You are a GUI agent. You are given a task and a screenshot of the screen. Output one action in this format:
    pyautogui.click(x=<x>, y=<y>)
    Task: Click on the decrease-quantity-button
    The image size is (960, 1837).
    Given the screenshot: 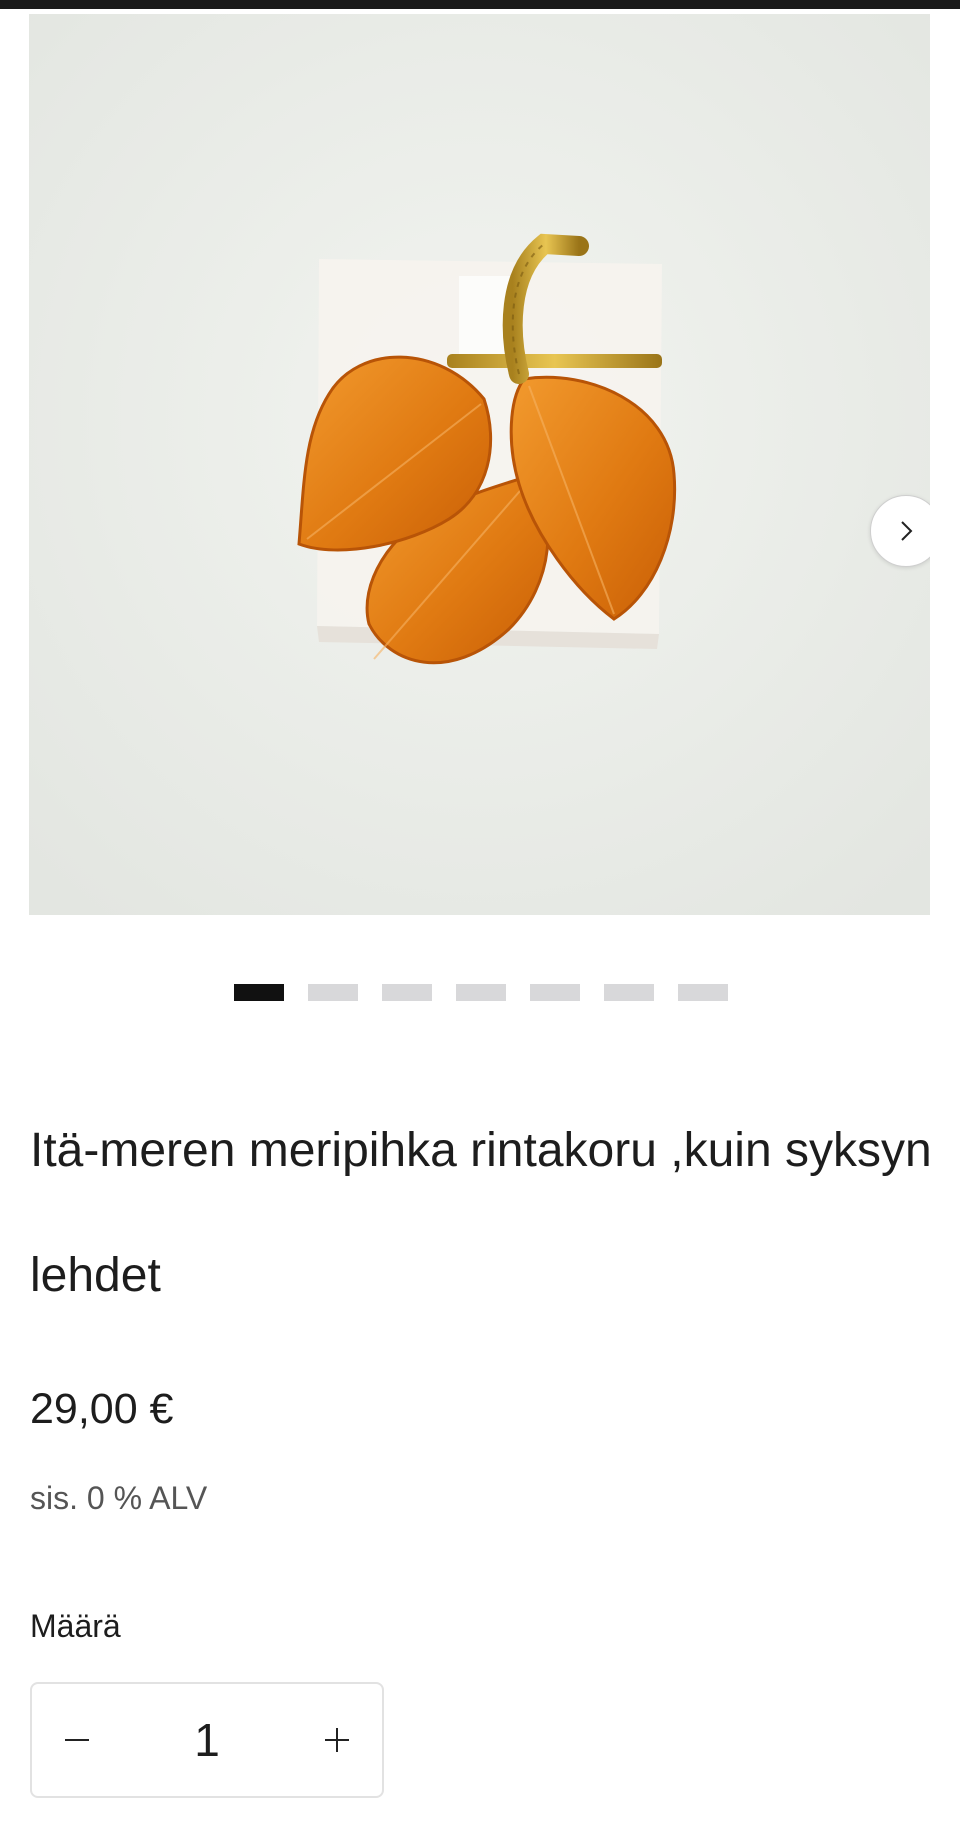 What is the action you would take?
    pyautogui.click(x=77, y=1740)
    